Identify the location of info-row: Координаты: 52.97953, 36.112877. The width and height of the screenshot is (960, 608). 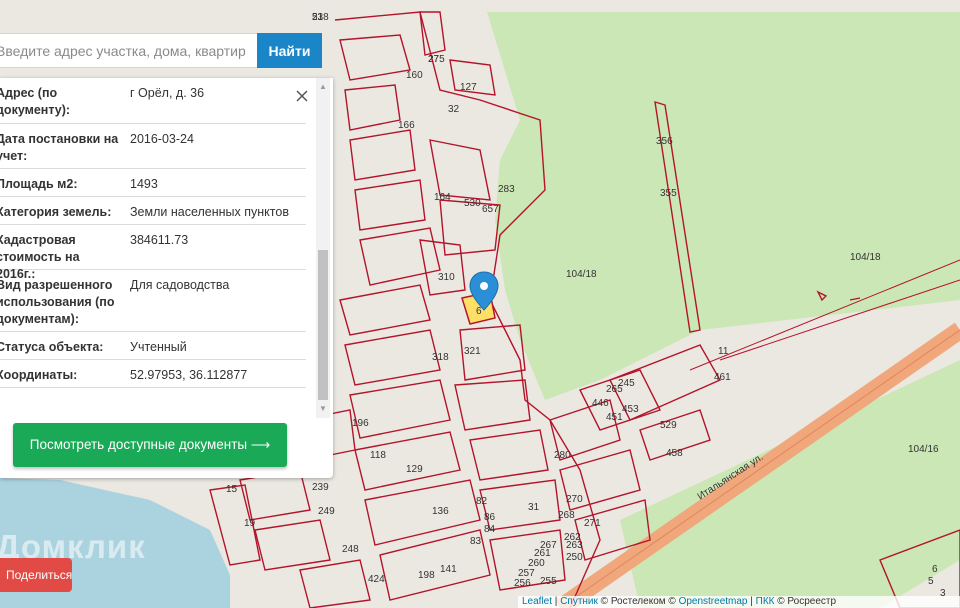
(153, 374).